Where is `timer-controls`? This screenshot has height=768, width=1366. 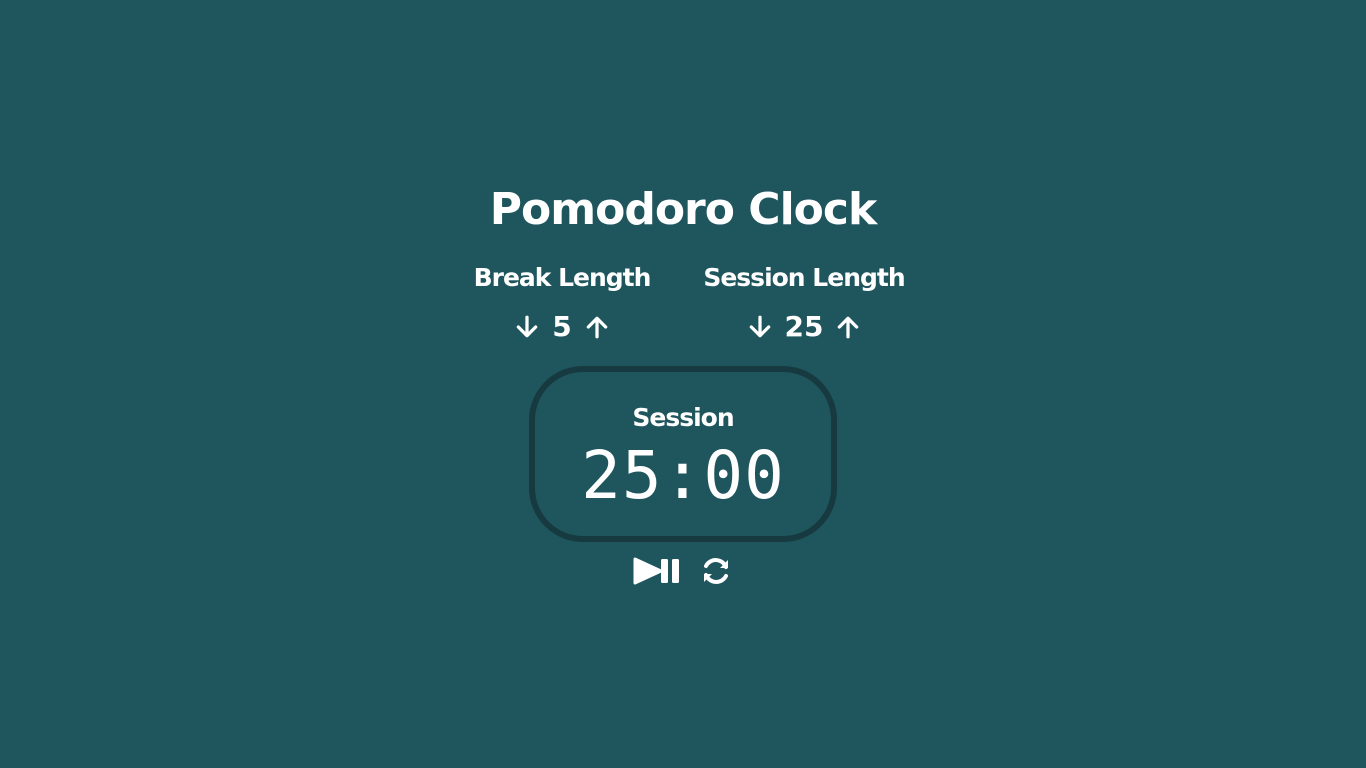
timer-controls is located at coordinates (683, 571).